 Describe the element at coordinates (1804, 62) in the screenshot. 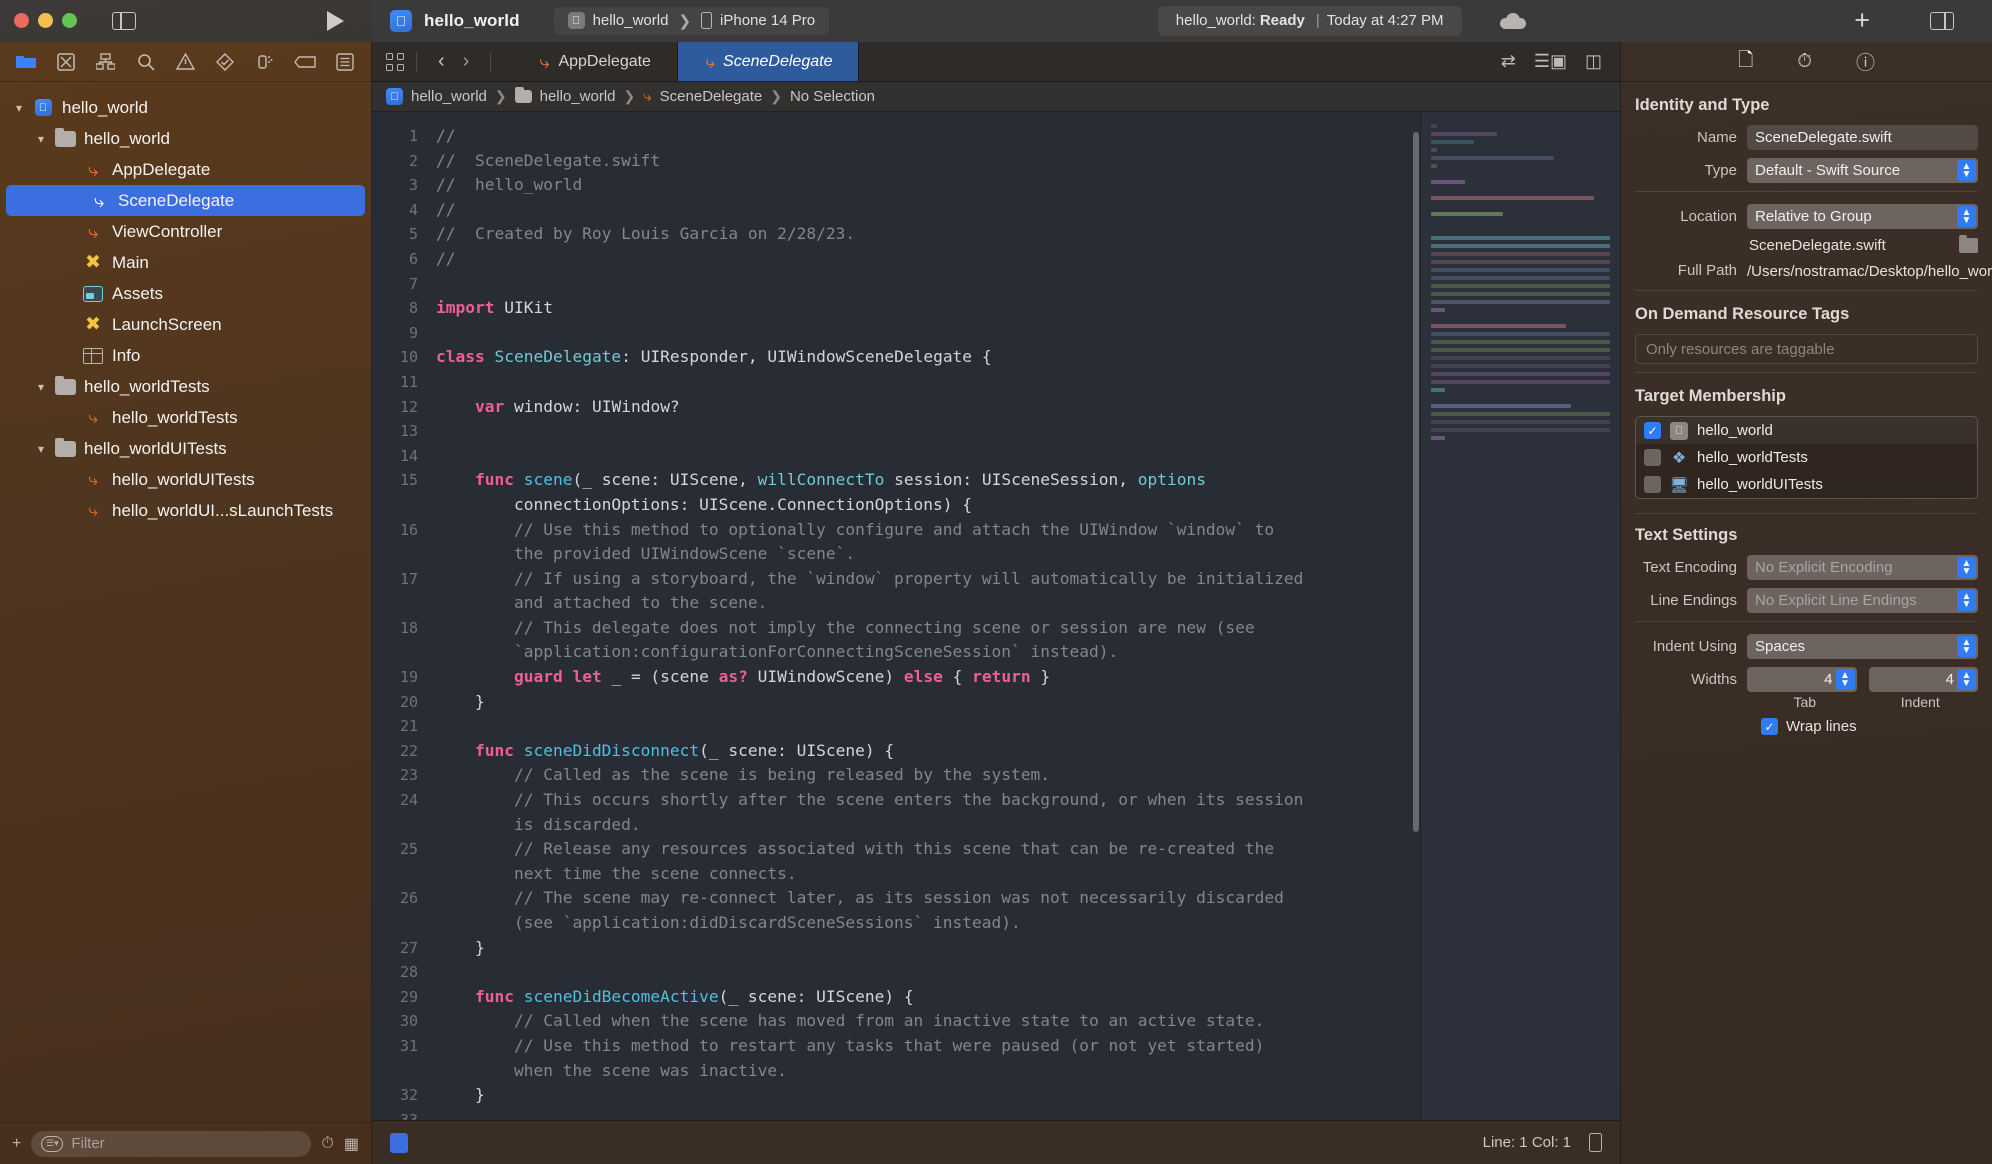

I see `history-inspector-icon: ⏱` at that location.